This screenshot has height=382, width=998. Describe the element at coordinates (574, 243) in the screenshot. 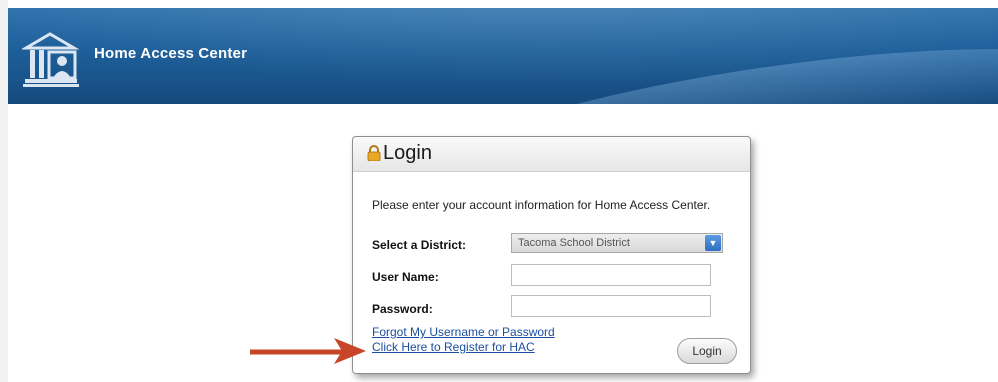

I see `district-select-value: Tacoma School District` at that location.